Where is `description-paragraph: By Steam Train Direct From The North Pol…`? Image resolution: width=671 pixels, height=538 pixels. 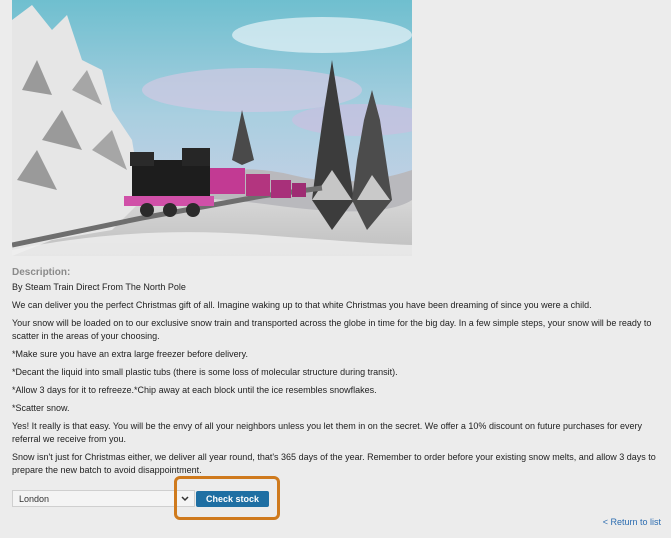
description-paragraph: By Steam Train Direct From The North Pol… is located at coordinates (99, 287).